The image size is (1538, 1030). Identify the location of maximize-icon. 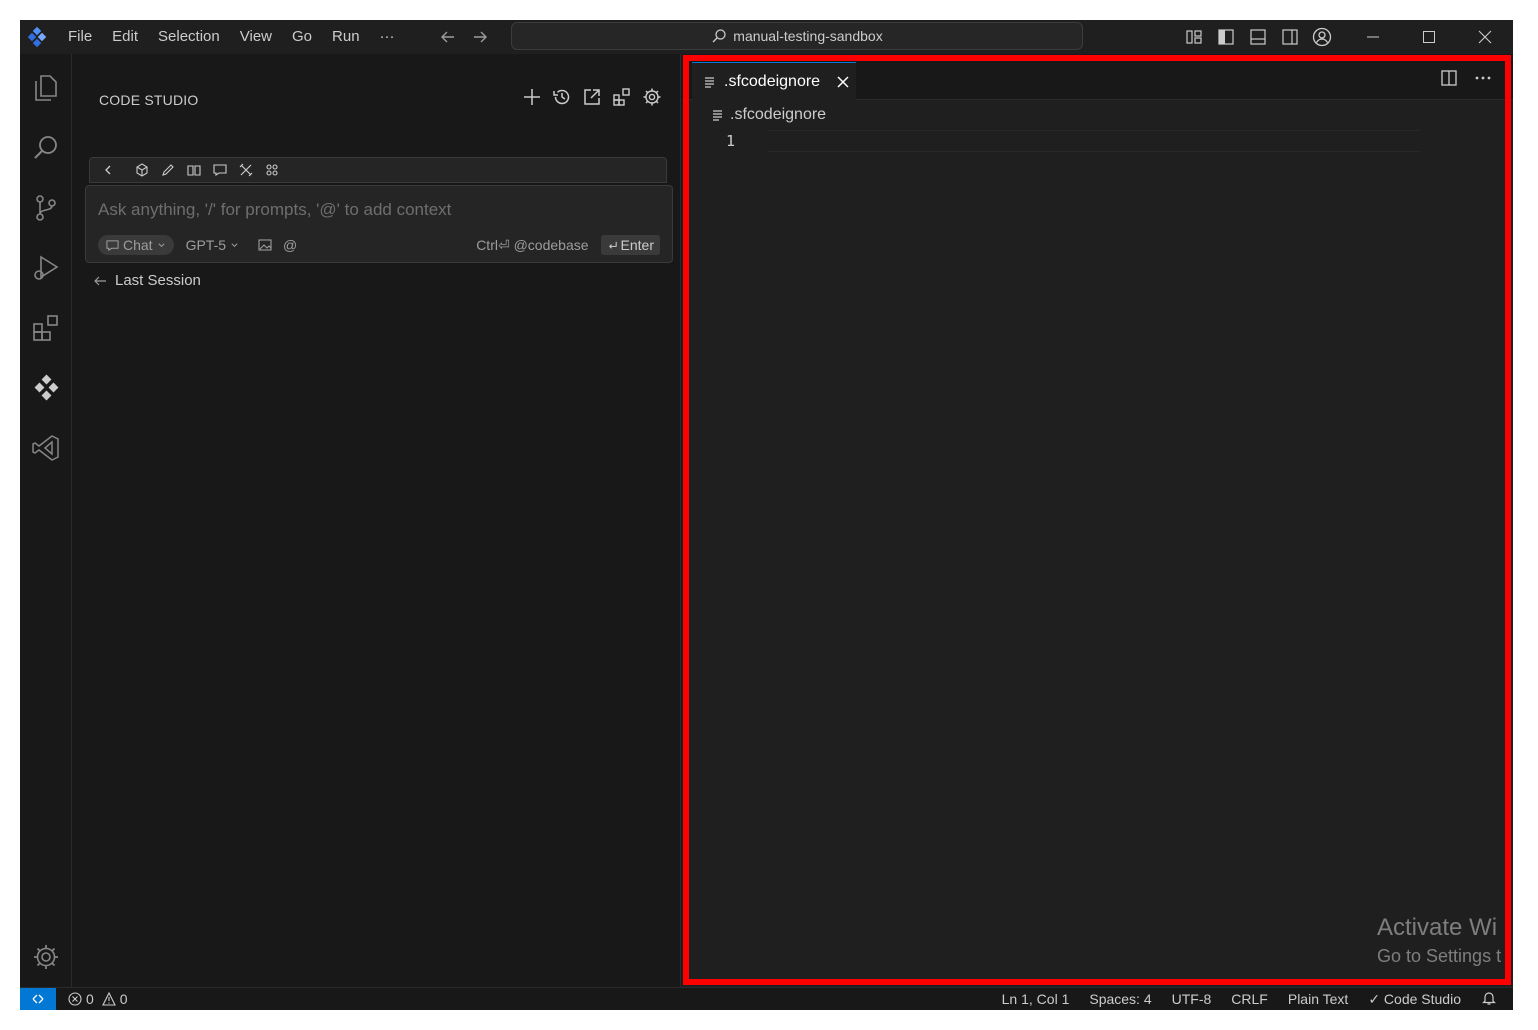
(1429, 37).